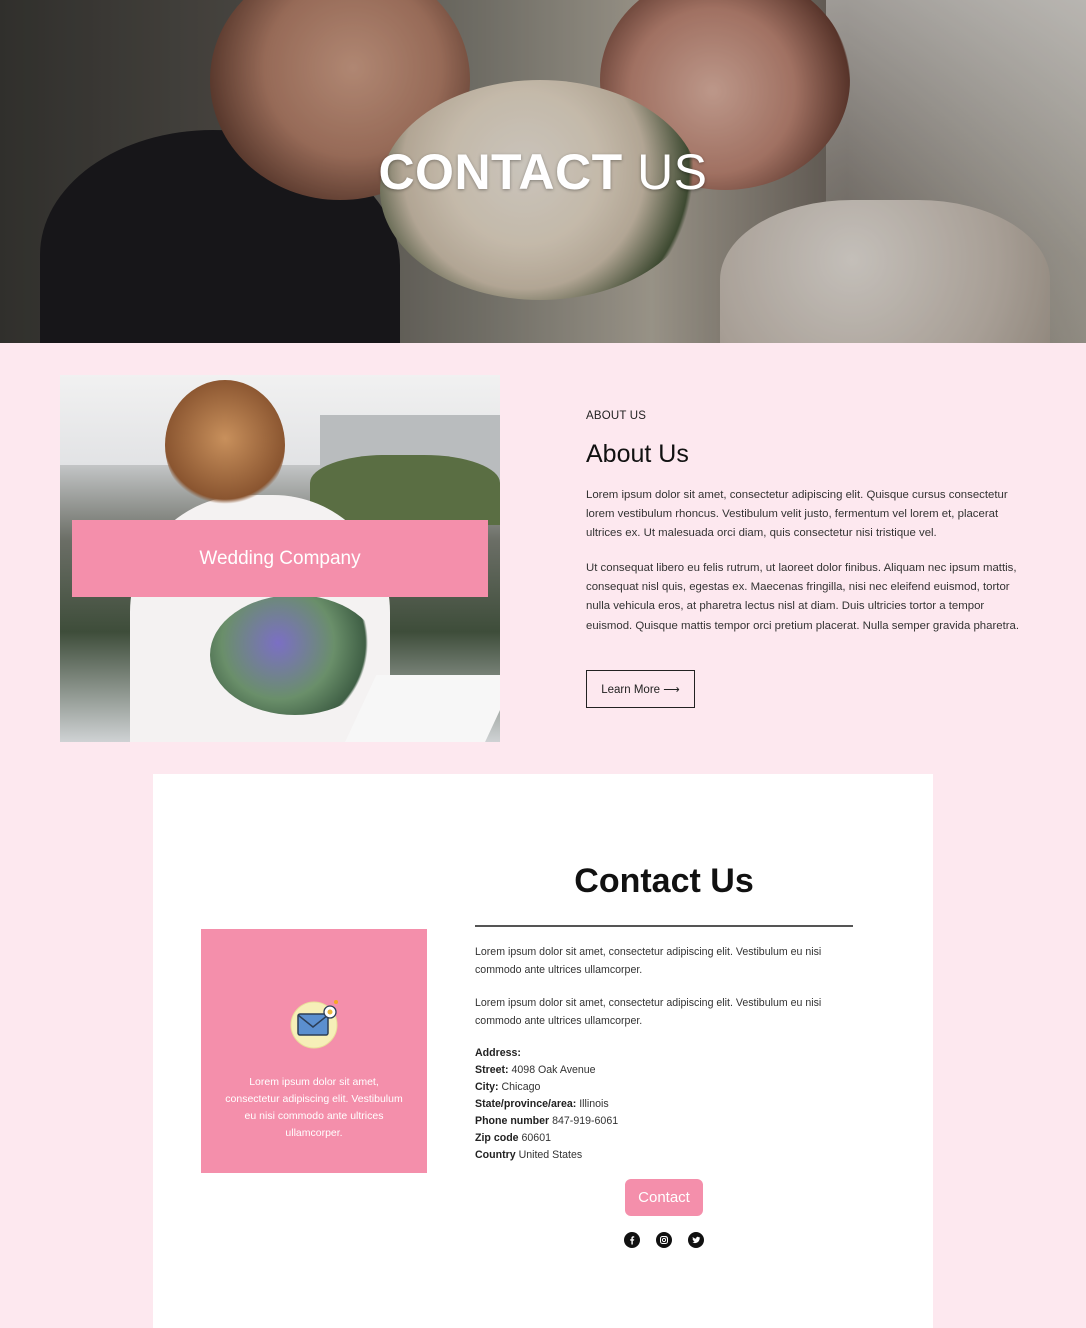  Describe the element at coordinates (487, 1087) in the screenshot. I see `city-label: City:` at that location.